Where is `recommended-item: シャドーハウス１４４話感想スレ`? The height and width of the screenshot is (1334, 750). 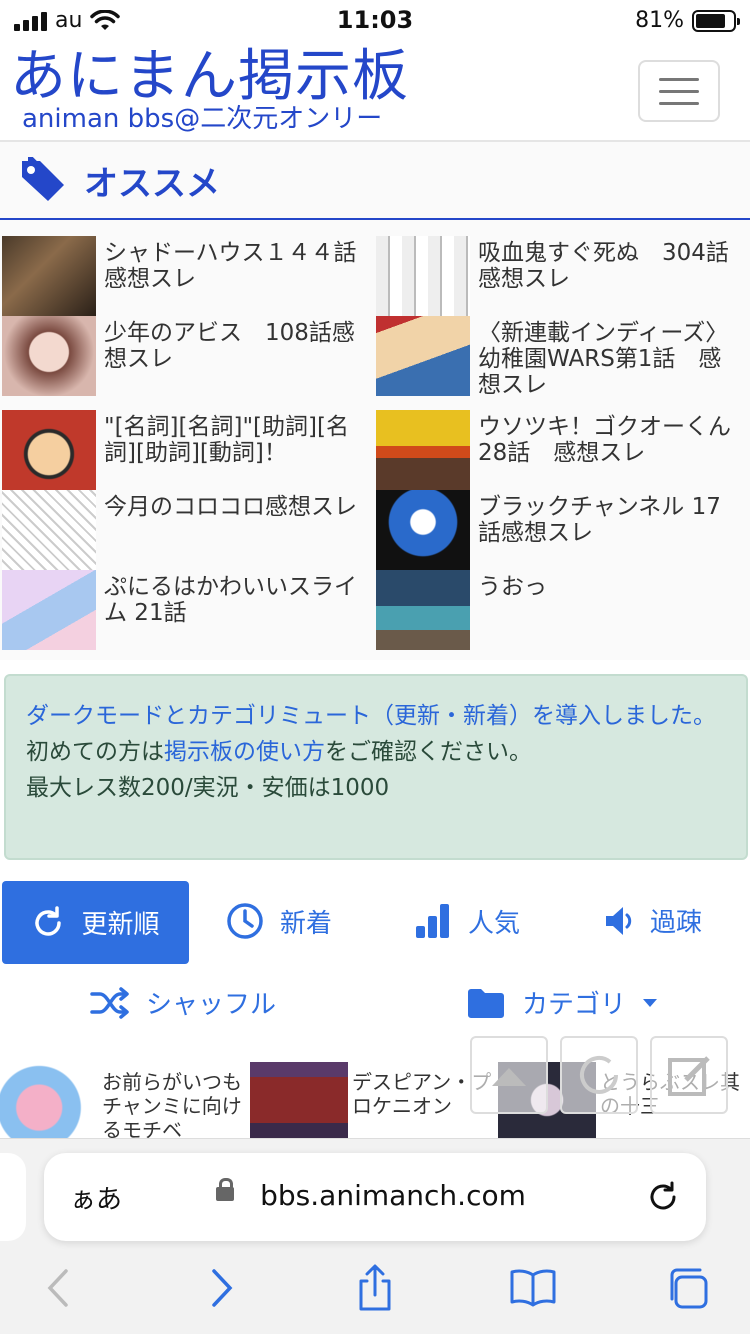 recommended-item: シャドーハウス１４４話感想スレ is located at coordinates (185, 276).